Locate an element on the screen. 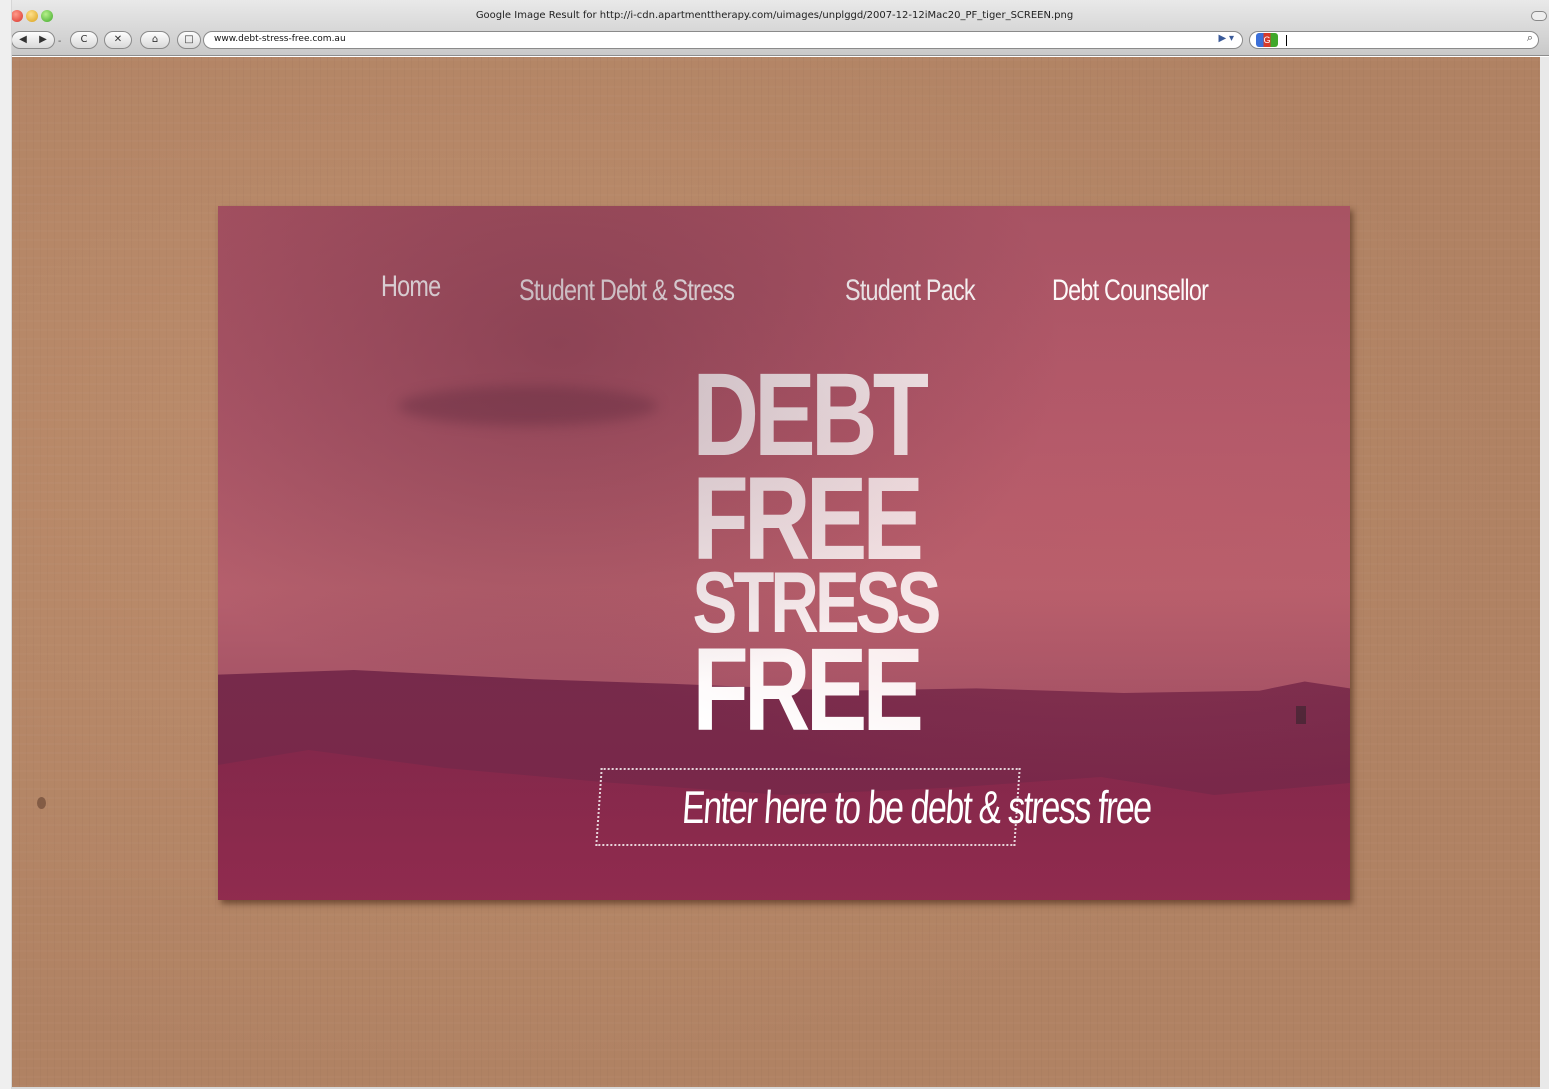  window-left-border is located at coordinates (6, 544).